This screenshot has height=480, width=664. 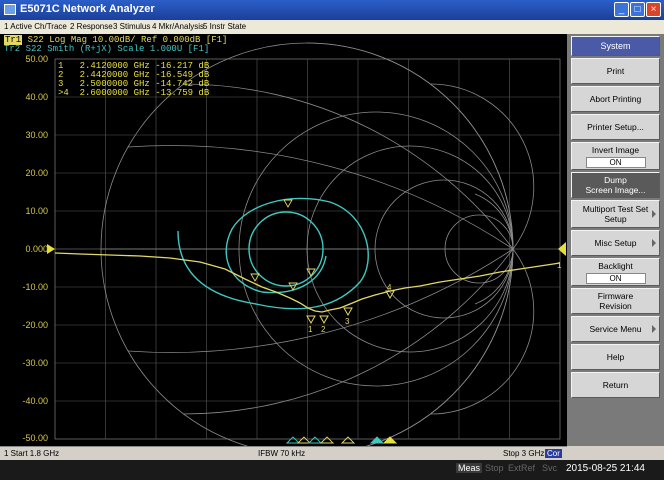 I want to click on trace-end-label: 1, so click(x=559, y=265).